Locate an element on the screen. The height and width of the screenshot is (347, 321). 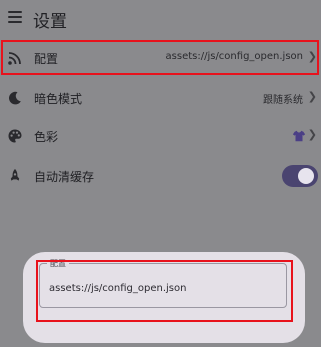
auto-clear-cache-toggle is located at coordinates (300, 176).